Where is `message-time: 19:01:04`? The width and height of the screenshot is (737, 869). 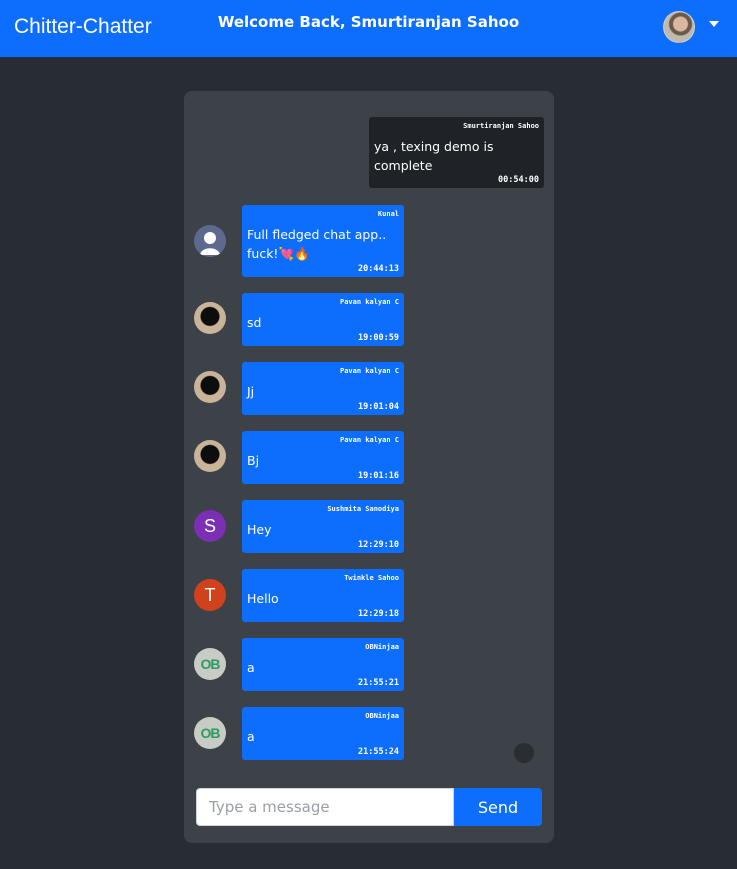 message-time: 19:01:04 is located at coordinates (378, 407).